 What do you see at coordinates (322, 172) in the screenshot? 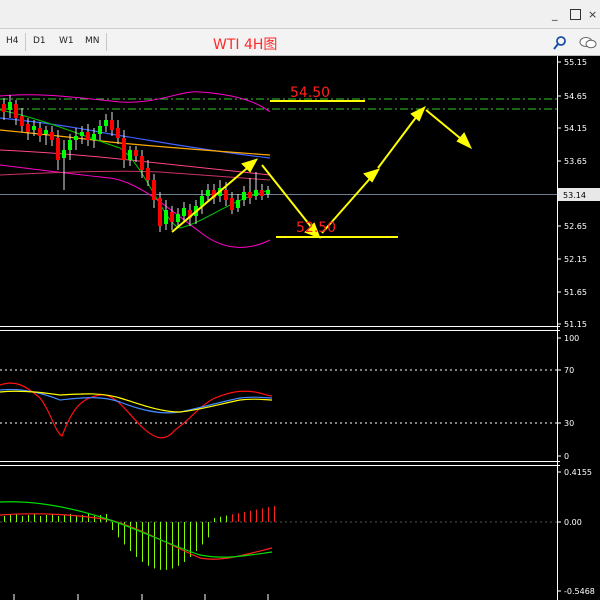
I see `projection-arrows` at bounding box center [322, 172].